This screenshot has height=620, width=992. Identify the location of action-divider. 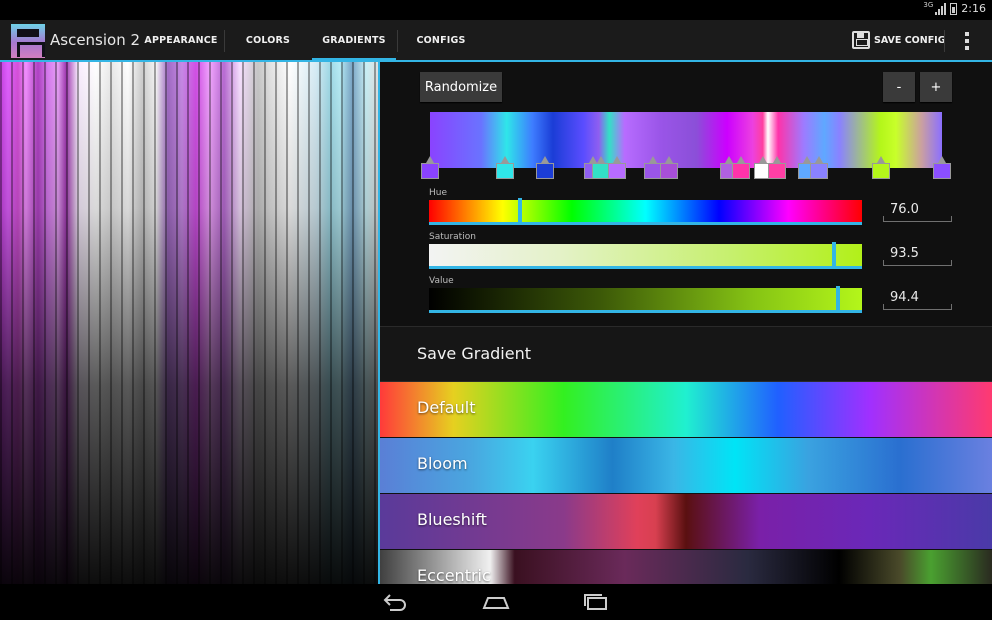
(944, 41).